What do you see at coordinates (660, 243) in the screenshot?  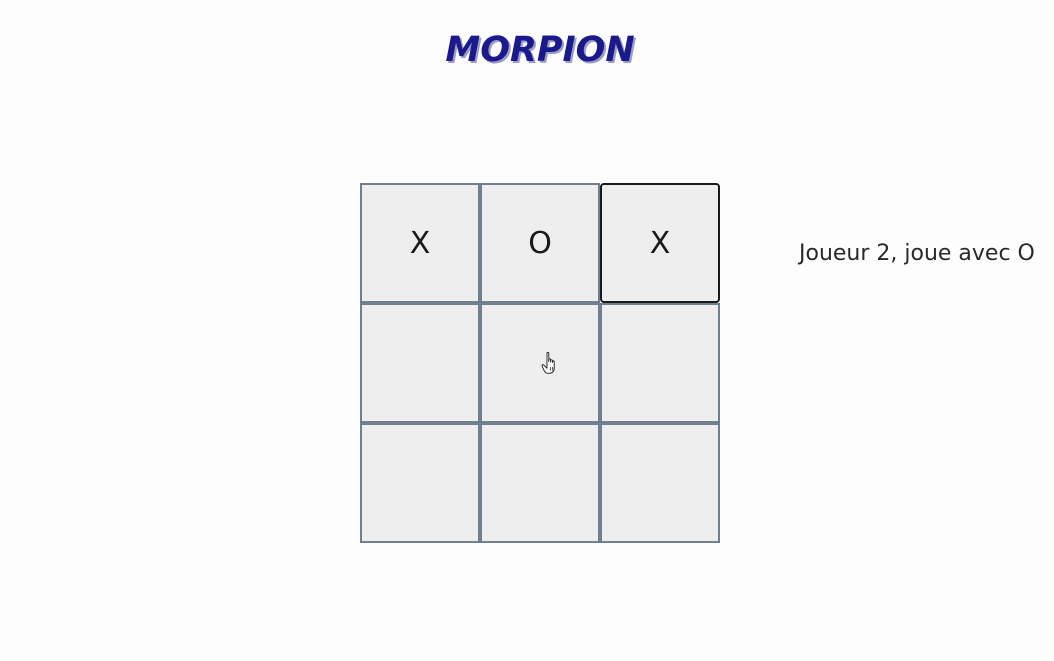 I see `board-cell-3: X` at bounding box center [660, 243].